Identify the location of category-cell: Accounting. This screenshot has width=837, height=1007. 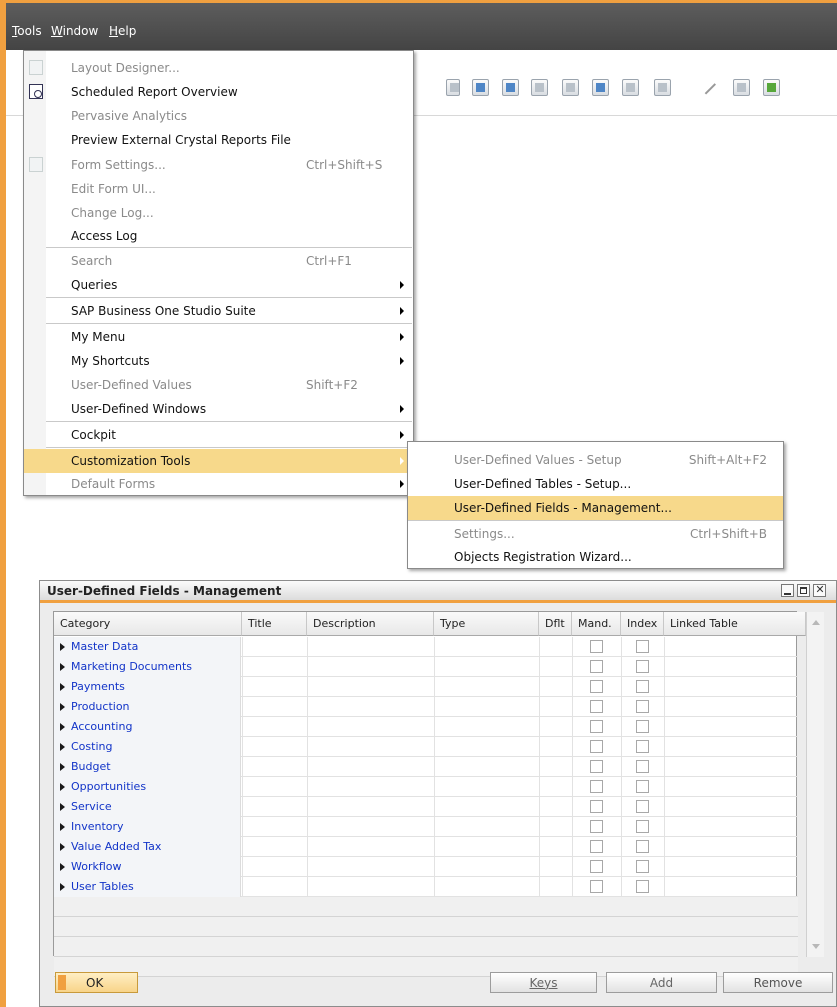
(147, 727).